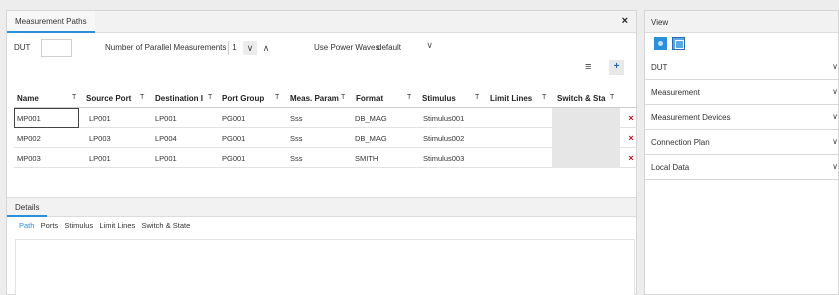 The height and width of the screenshot is (295, 839). Describe the element at coordinates (100, 138) in the screenshot. I see `cell-source-port: LP003` at that location.